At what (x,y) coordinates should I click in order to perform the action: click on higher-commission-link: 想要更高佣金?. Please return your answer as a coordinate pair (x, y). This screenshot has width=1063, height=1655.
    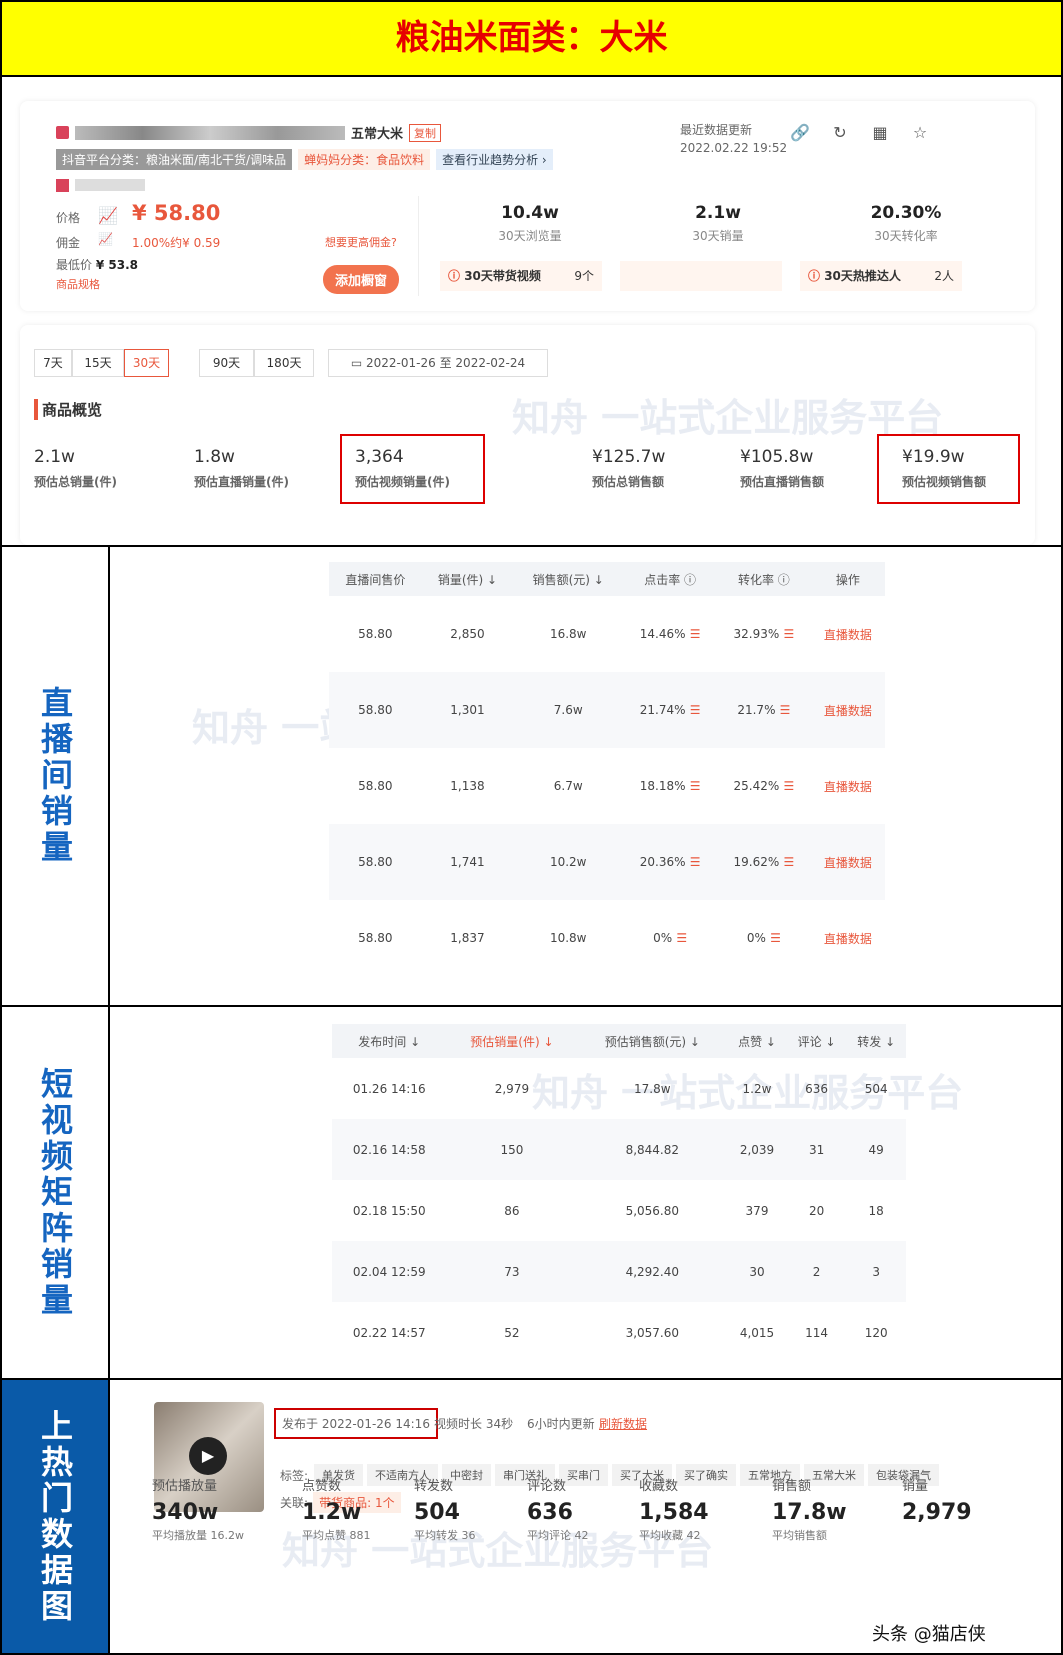
    Looking at the image, I should click on (361, 242).